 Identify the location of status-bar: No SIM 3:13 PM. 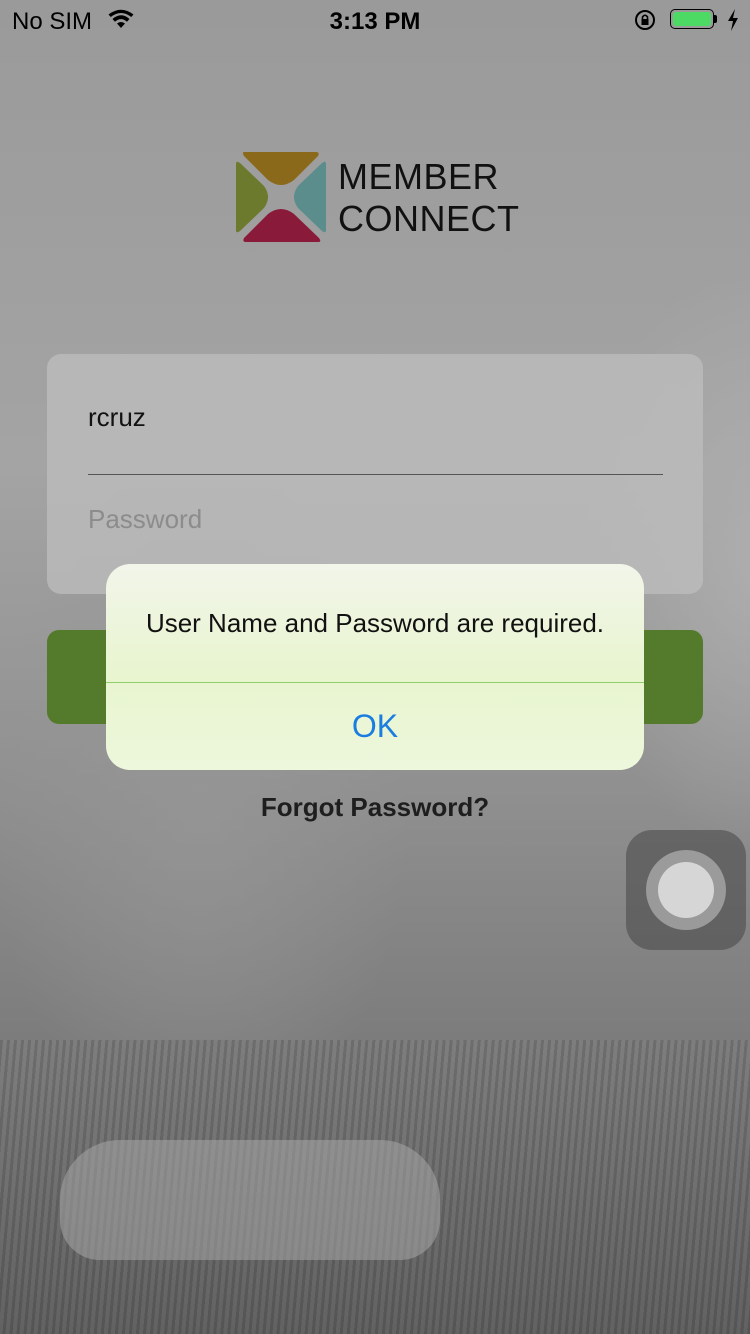
(375, 20).